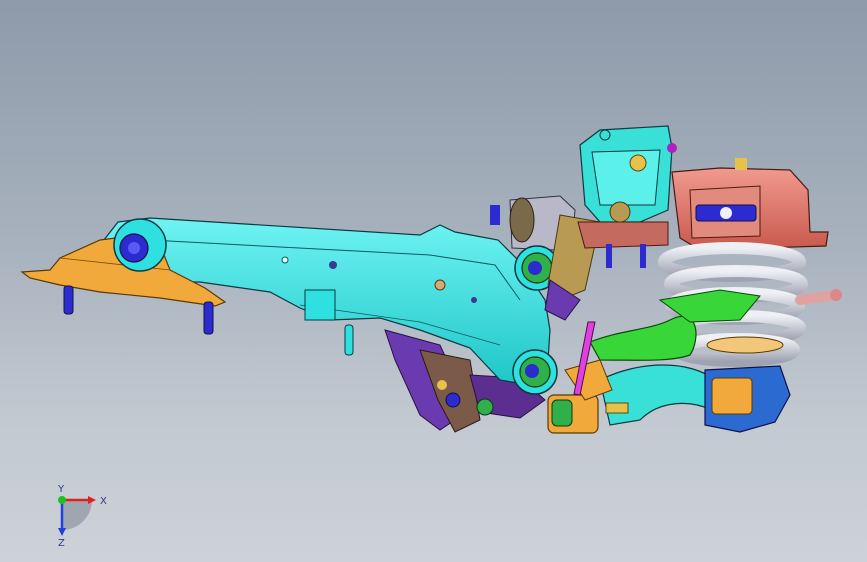 This screenshot has width=867, height=562. What do you see at coordinates (103, 501) in the screenshot?
I see `x-axis-label: X` at bounding box center [103, 501].